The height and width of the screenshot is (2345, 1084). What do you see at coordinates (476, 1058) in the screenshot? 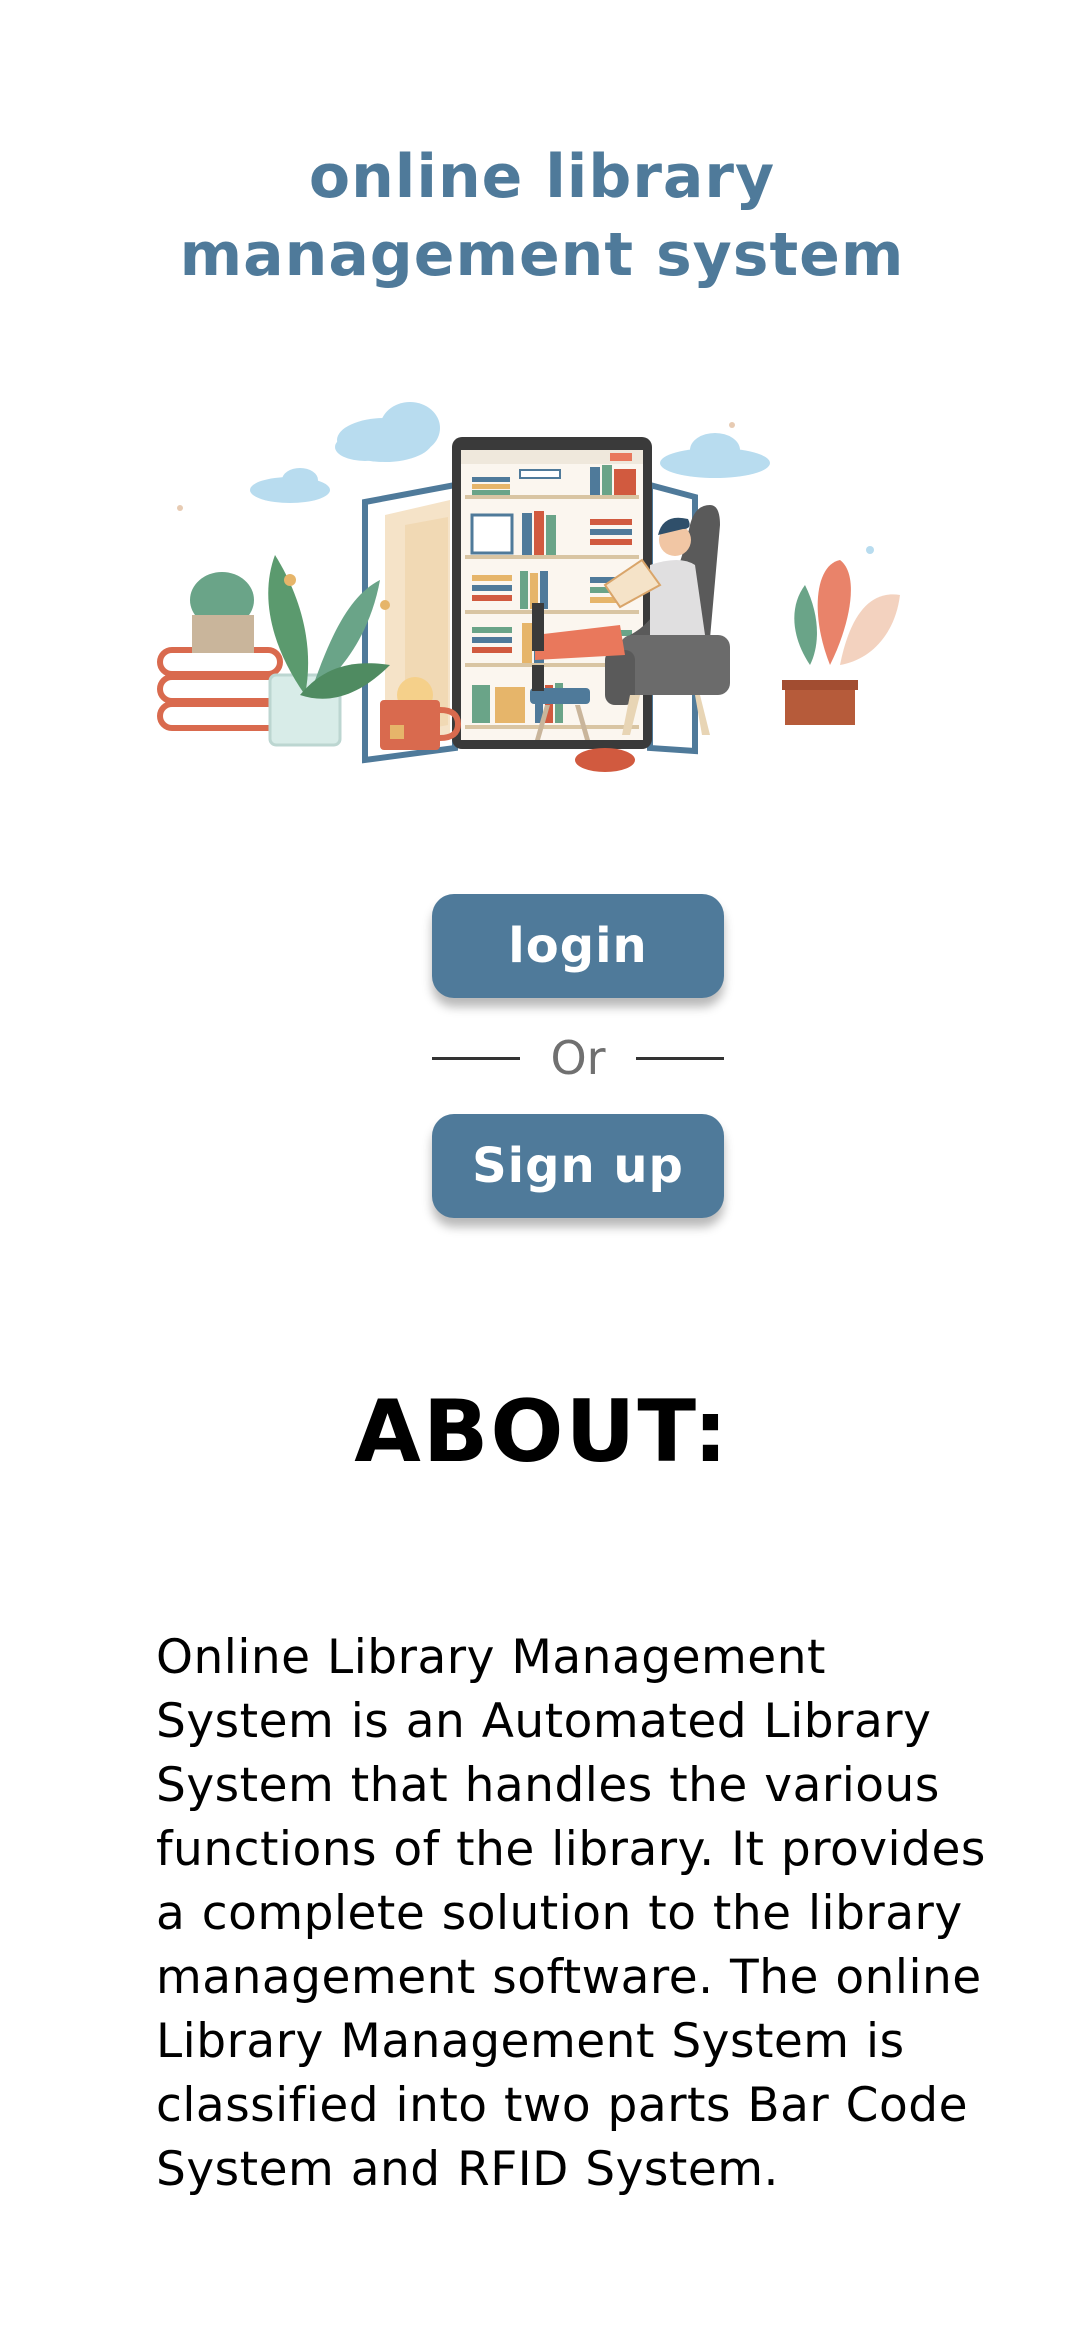
I see `divider-line-left` at bounding box center [476, 1058].